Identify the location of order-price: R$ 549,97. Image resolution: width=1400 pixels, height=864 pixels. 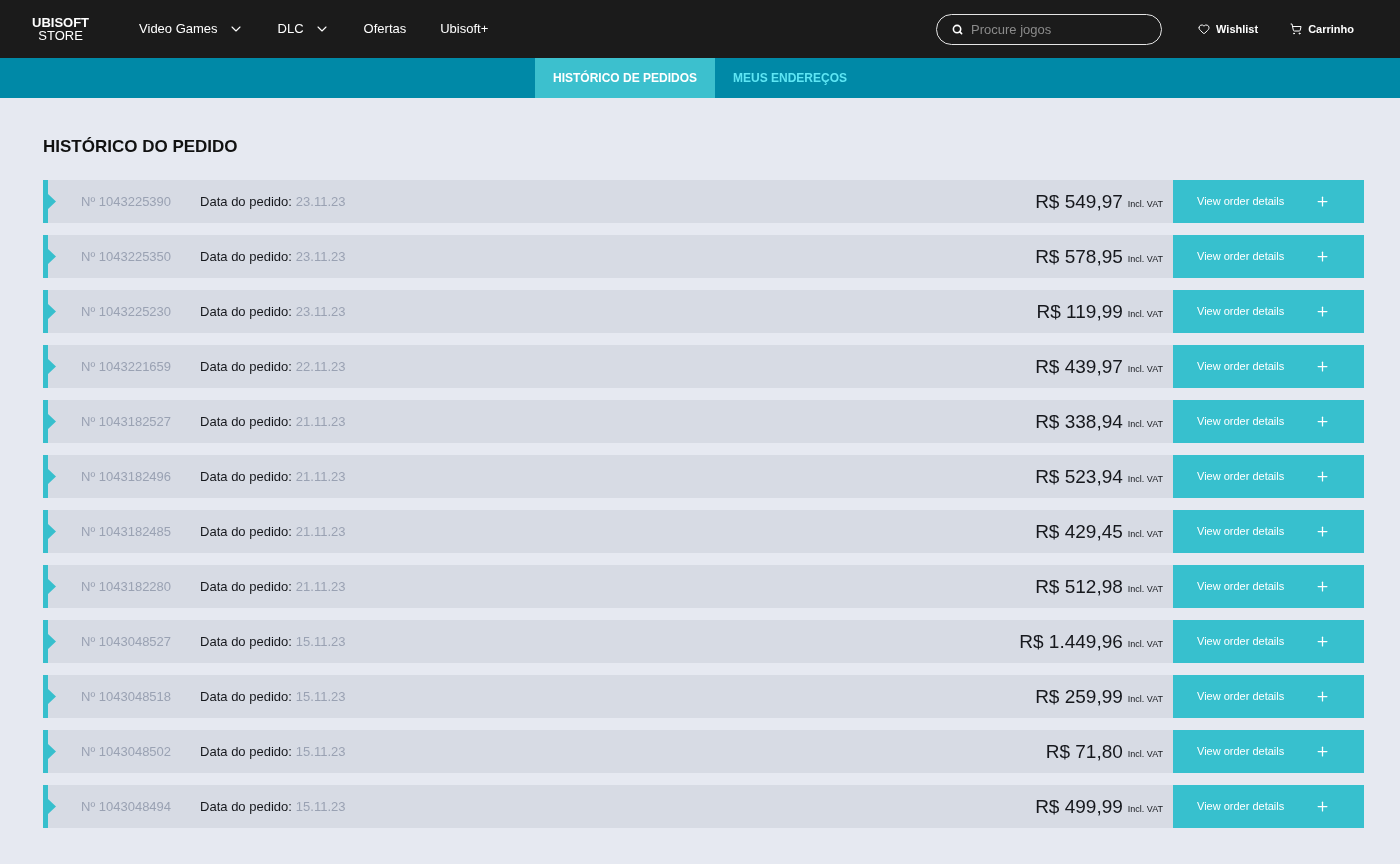
(1079, 201).